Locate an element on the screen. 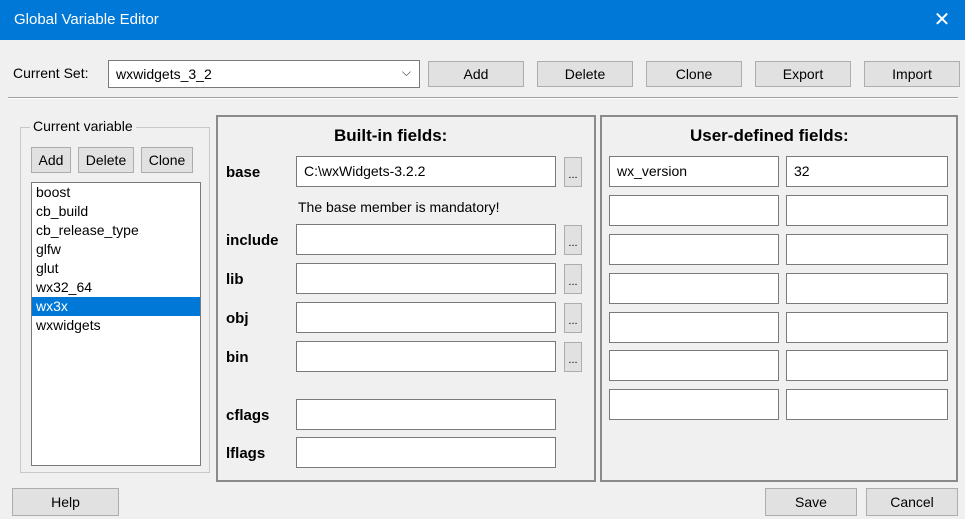  list-item: wxwidgets is located at coordinates (116, 325).